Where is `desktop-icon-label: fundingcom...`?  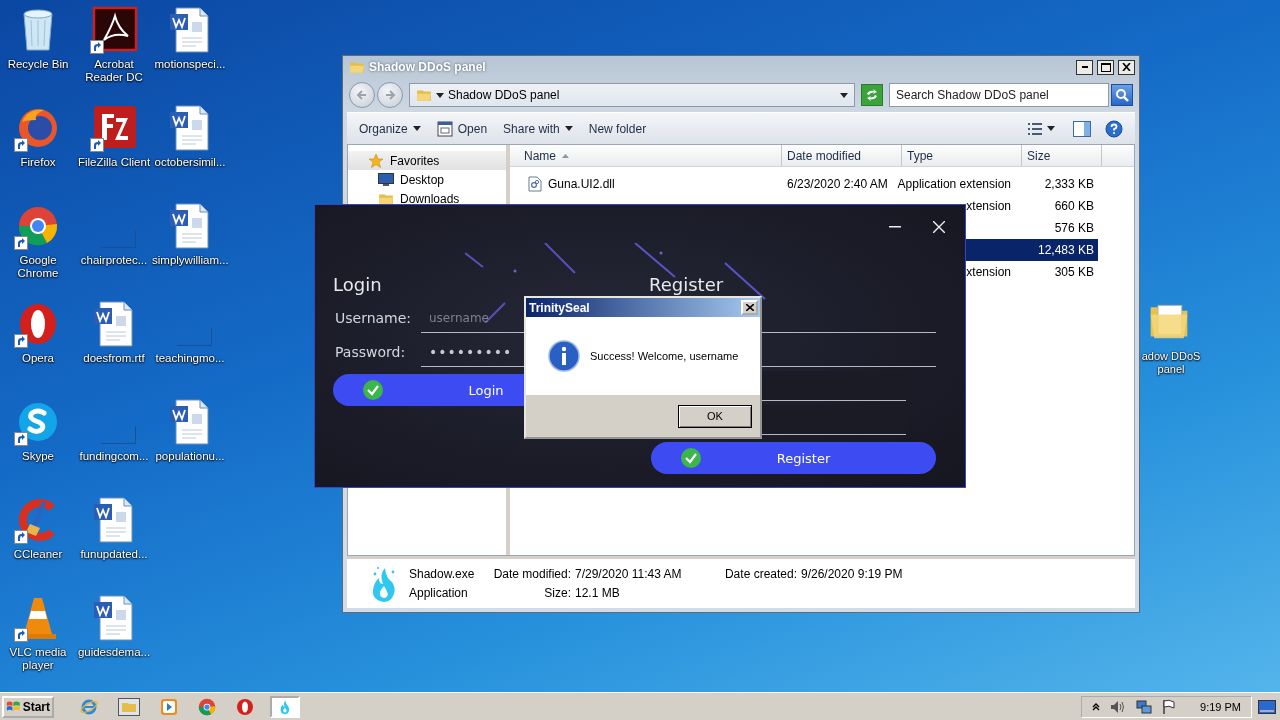
desktop-icon-label: fundingcom... is located at coordinates (114, 456).